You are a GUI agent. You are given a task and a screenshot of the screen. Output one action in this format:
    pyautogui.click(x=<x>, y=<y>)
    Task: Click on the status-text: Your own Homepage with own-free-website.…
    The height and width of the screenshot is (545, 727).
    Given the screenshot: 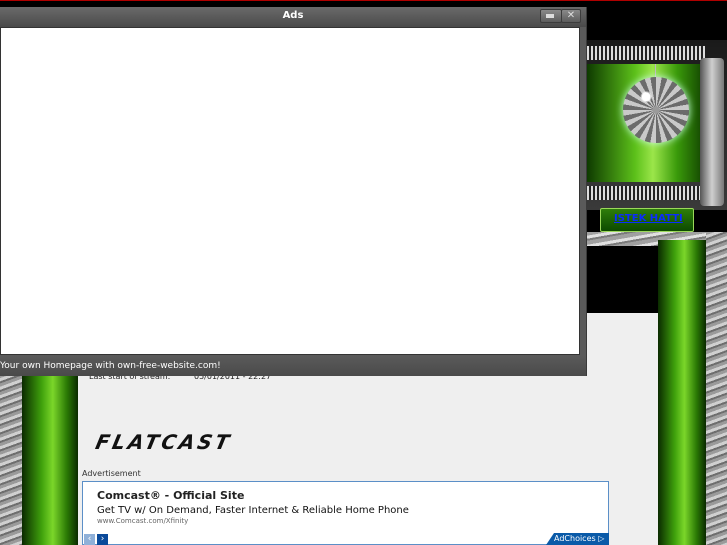 What is the action you would take?
    pyautogui.click(x=110, y=366)
    